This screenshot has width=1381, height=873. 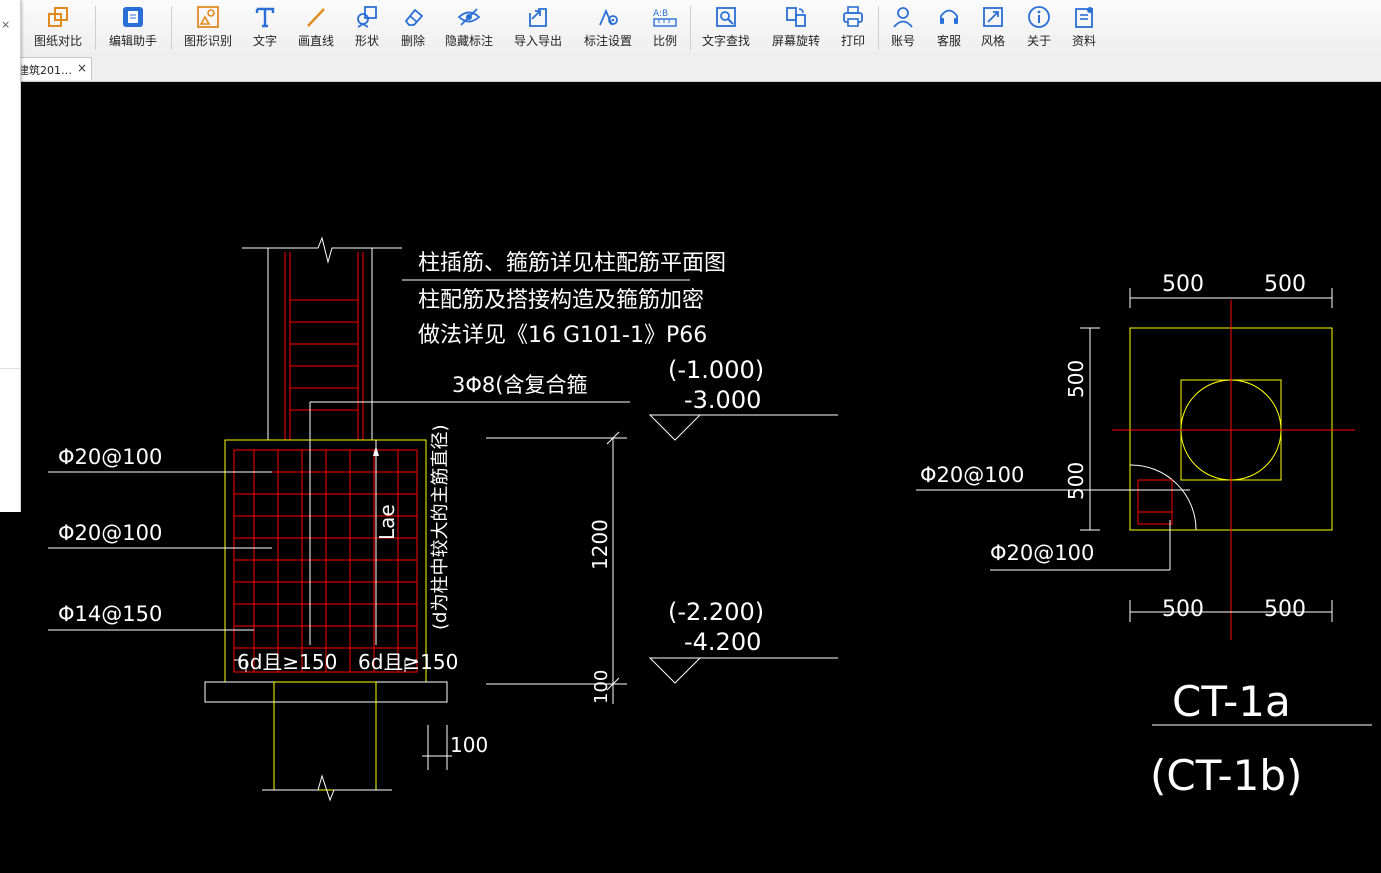 I want to click on hook-right-label: 6d且≥150, so click(x=408, y=662).